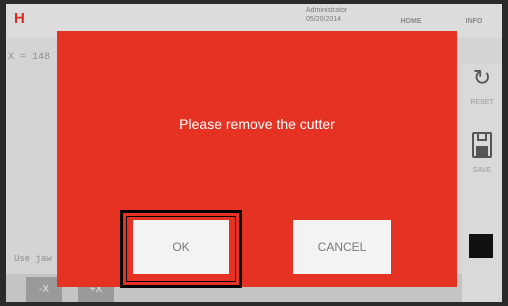  I want to click on ok-button: OK, so click(181, 247).